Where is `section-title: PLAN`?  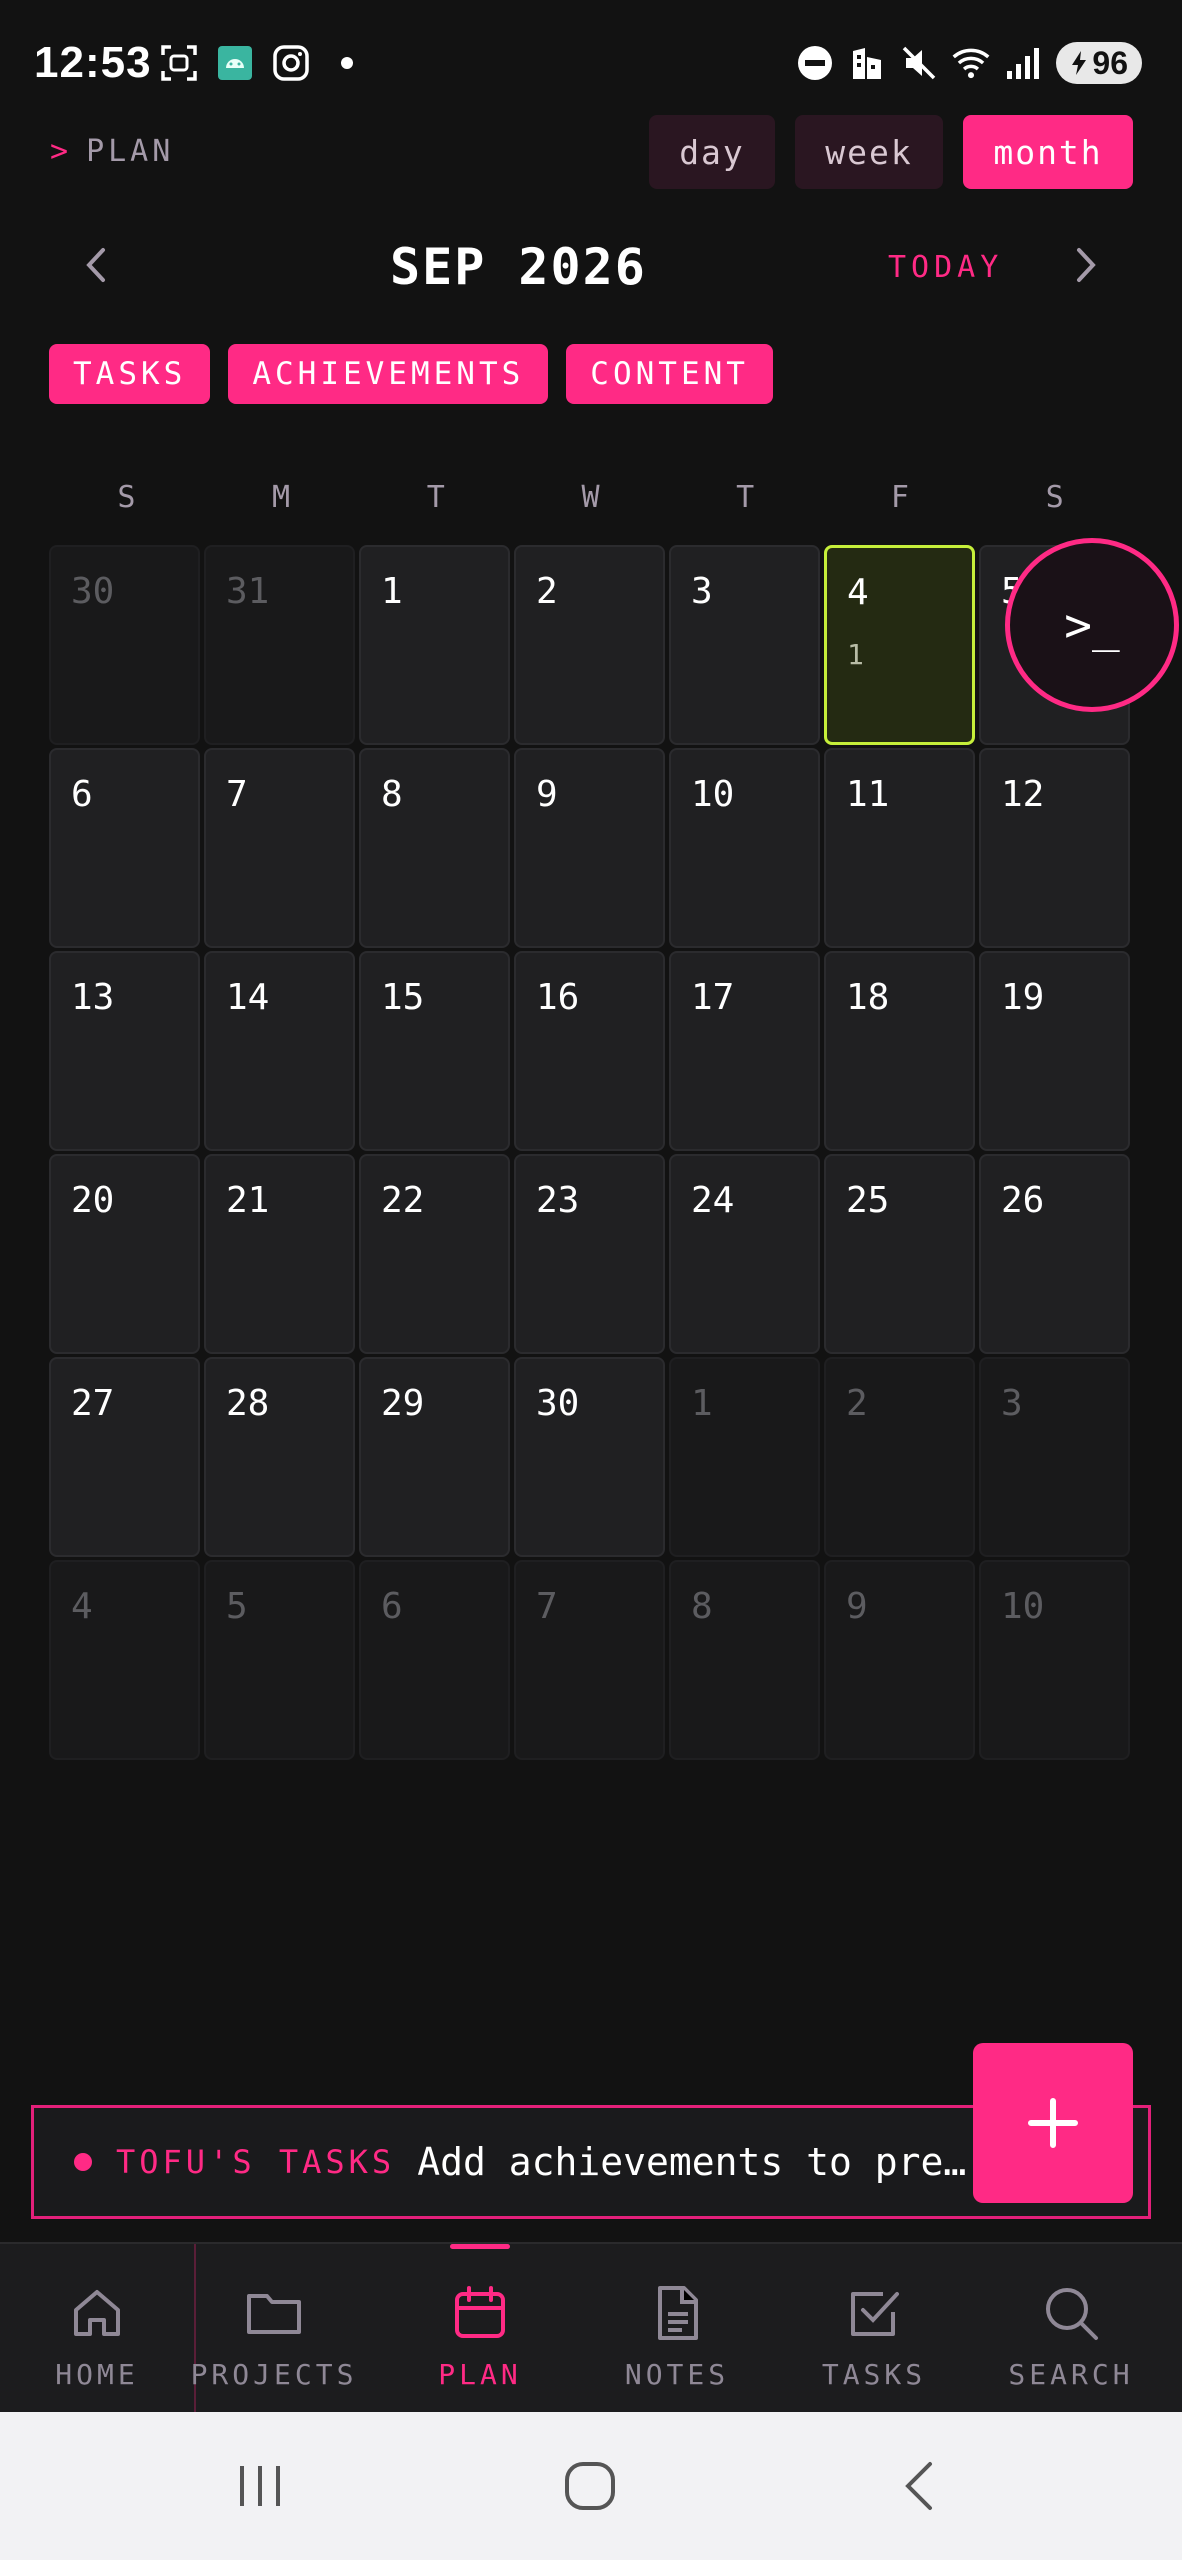
section-title: PLAN is located at coordinates (130, 151).